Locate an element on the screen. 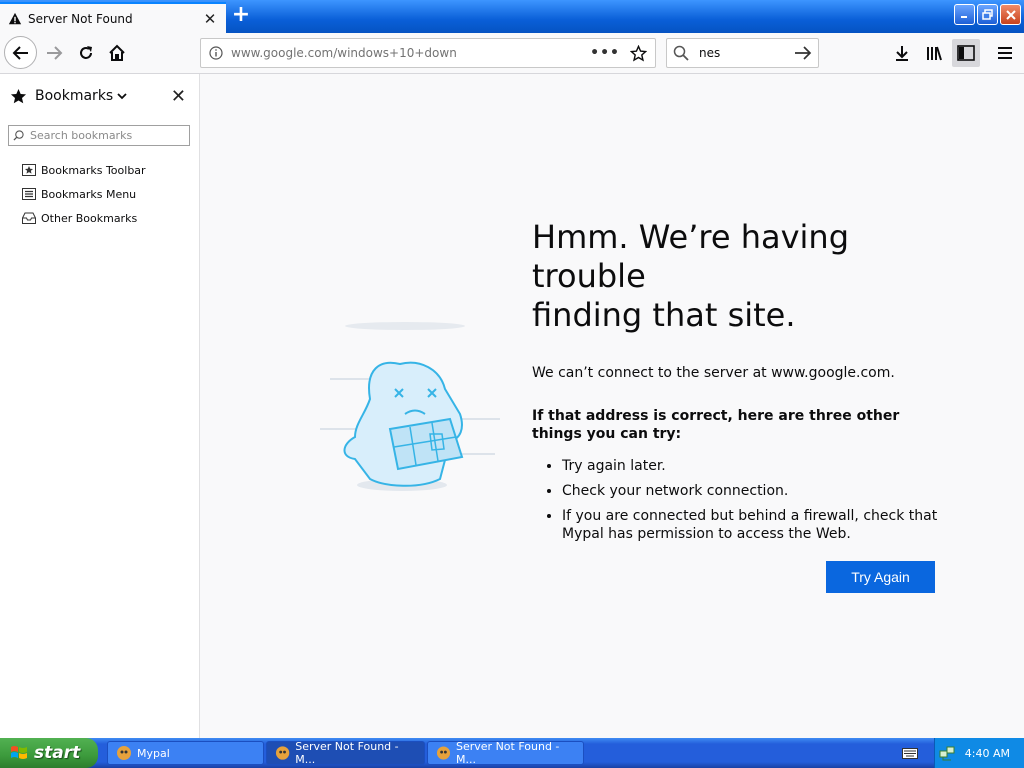 This screenshot has width=1024, height=768. other-bookmarks-icon is located at coordinates (29, 218).